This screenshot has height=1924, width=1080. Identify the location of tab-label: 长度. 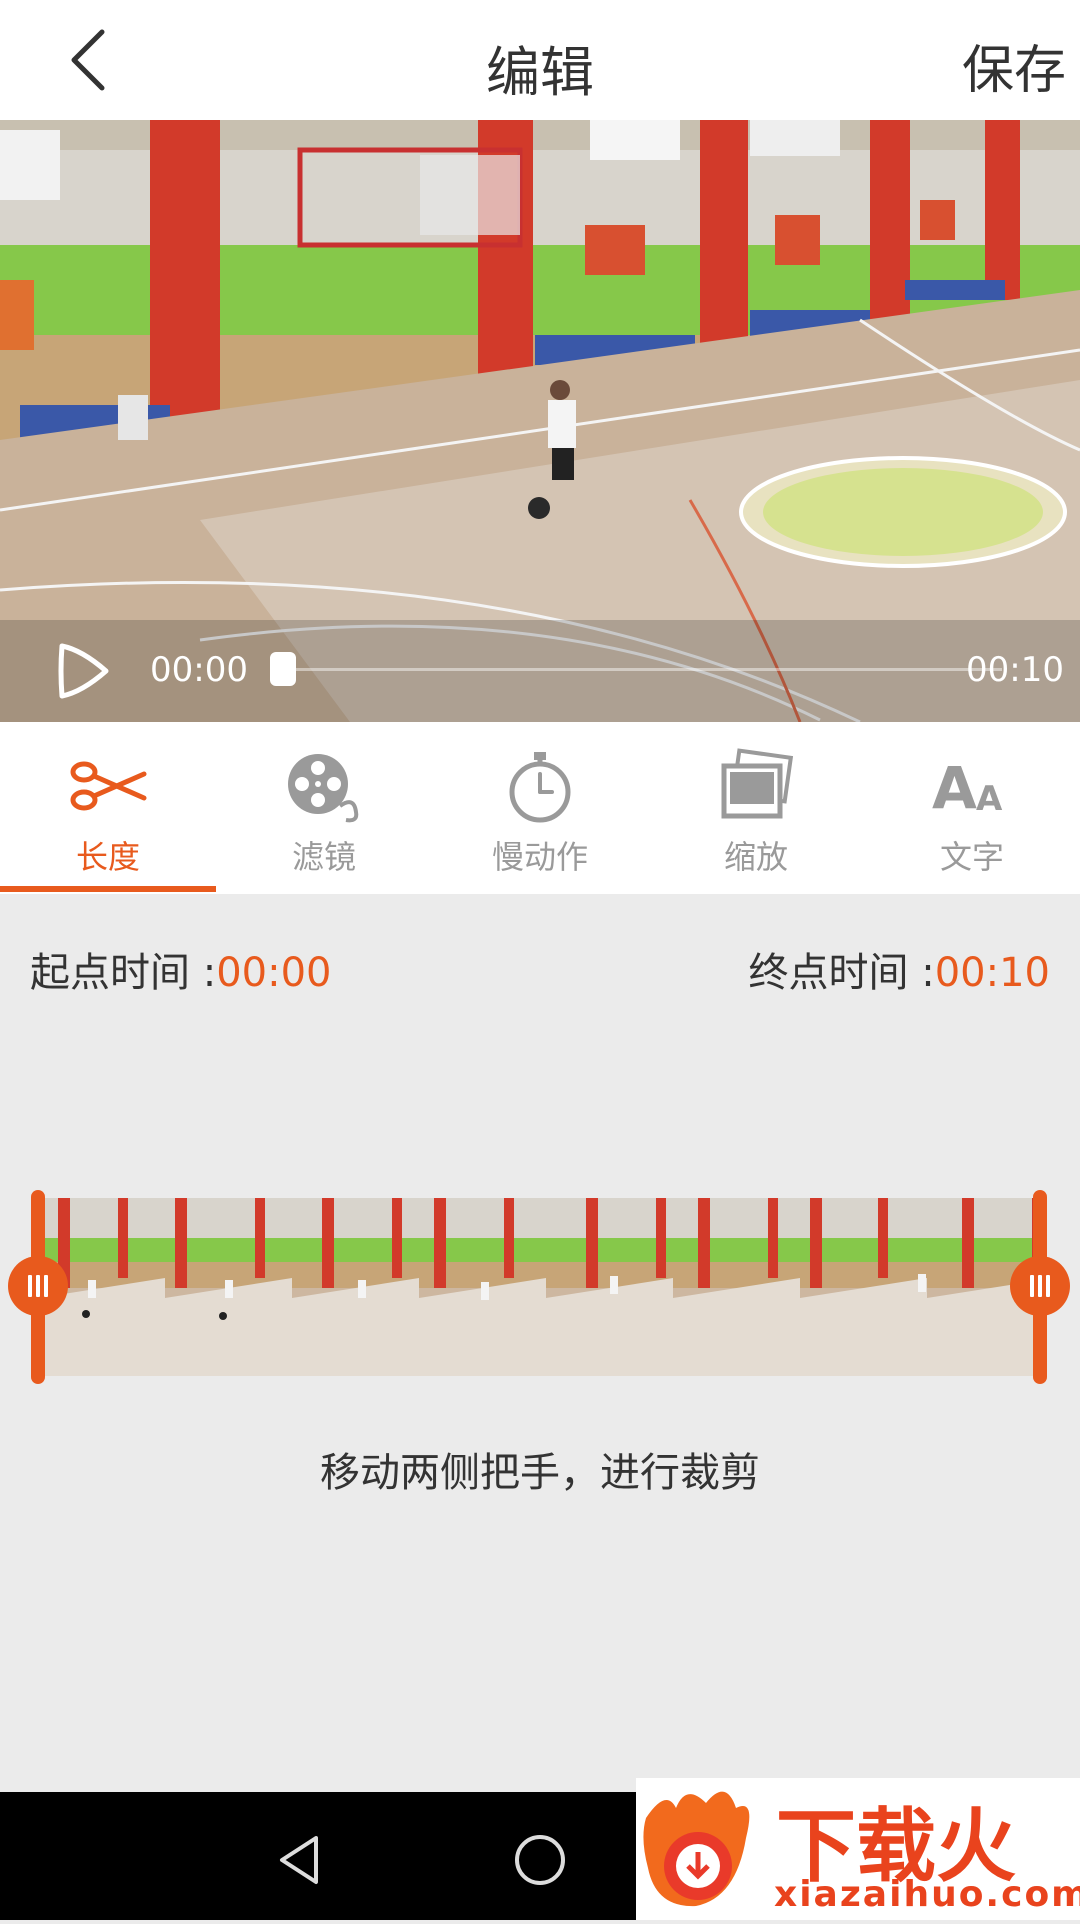
(107, 857).